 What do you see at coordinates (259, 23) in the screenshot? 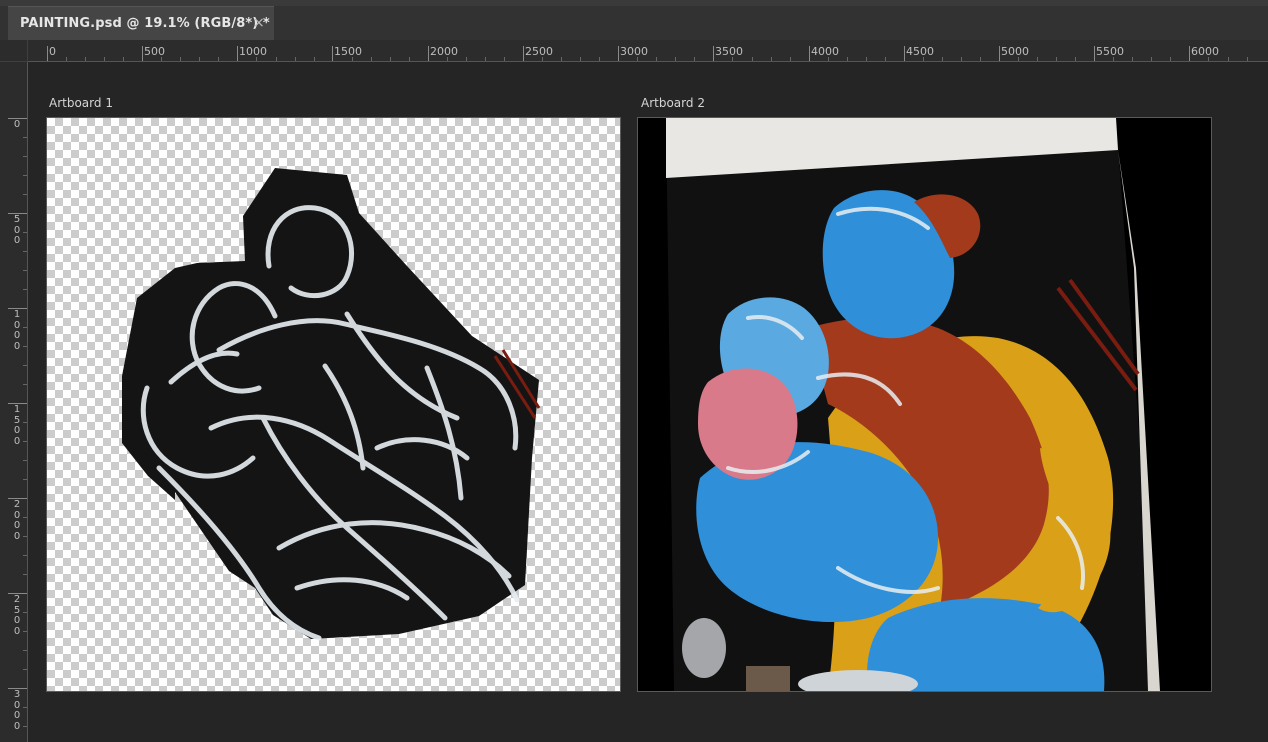
I see `close-icon: ×` at bounding box center [259, 23].